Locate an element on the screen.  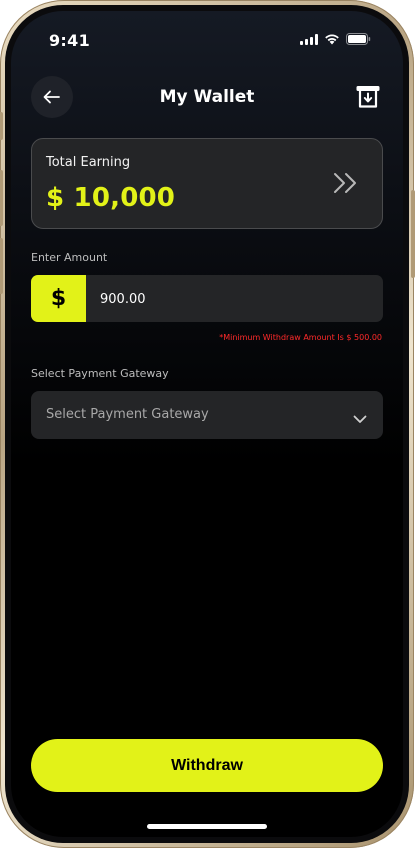
double-chevron-right-icon is located at coordinates (346, 185).